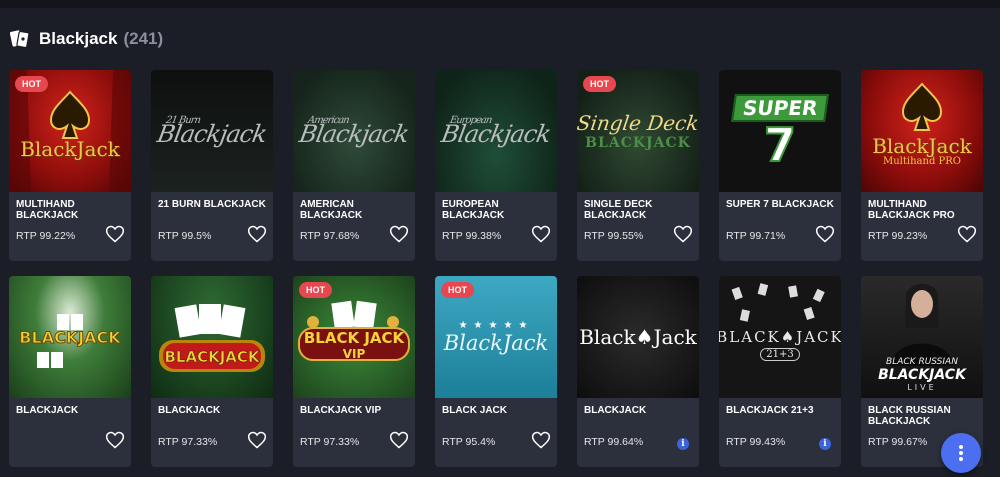  What do you see at coordinates (354, 354) in the screenshot?
I see `game-art-subtext: VIP` at bounding box center [354, 354].